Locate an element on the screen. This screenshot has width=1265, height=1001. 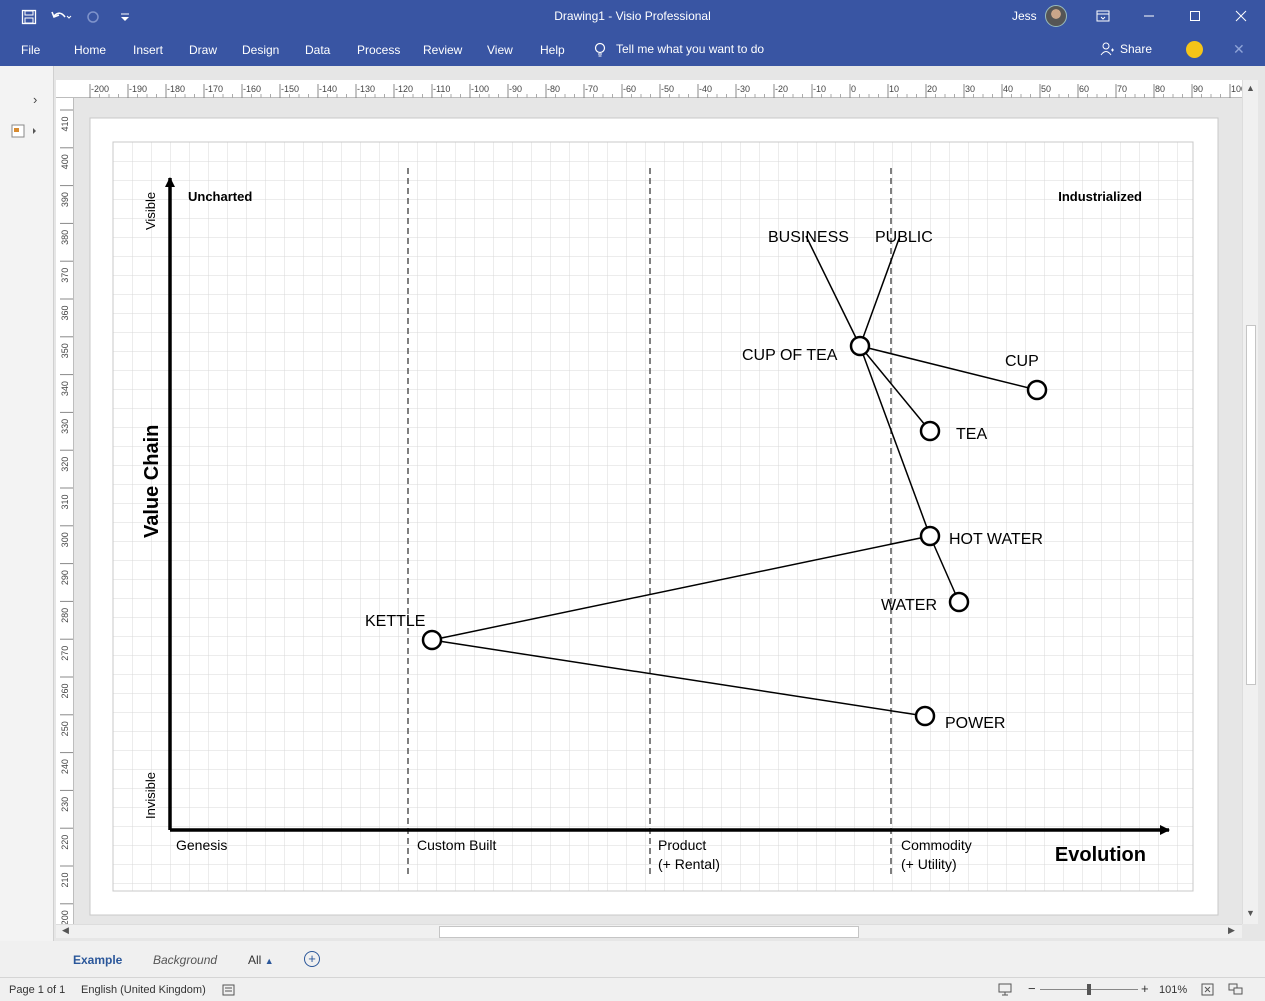
feedback-smiley-icon is located at coordinates (1194, 49).